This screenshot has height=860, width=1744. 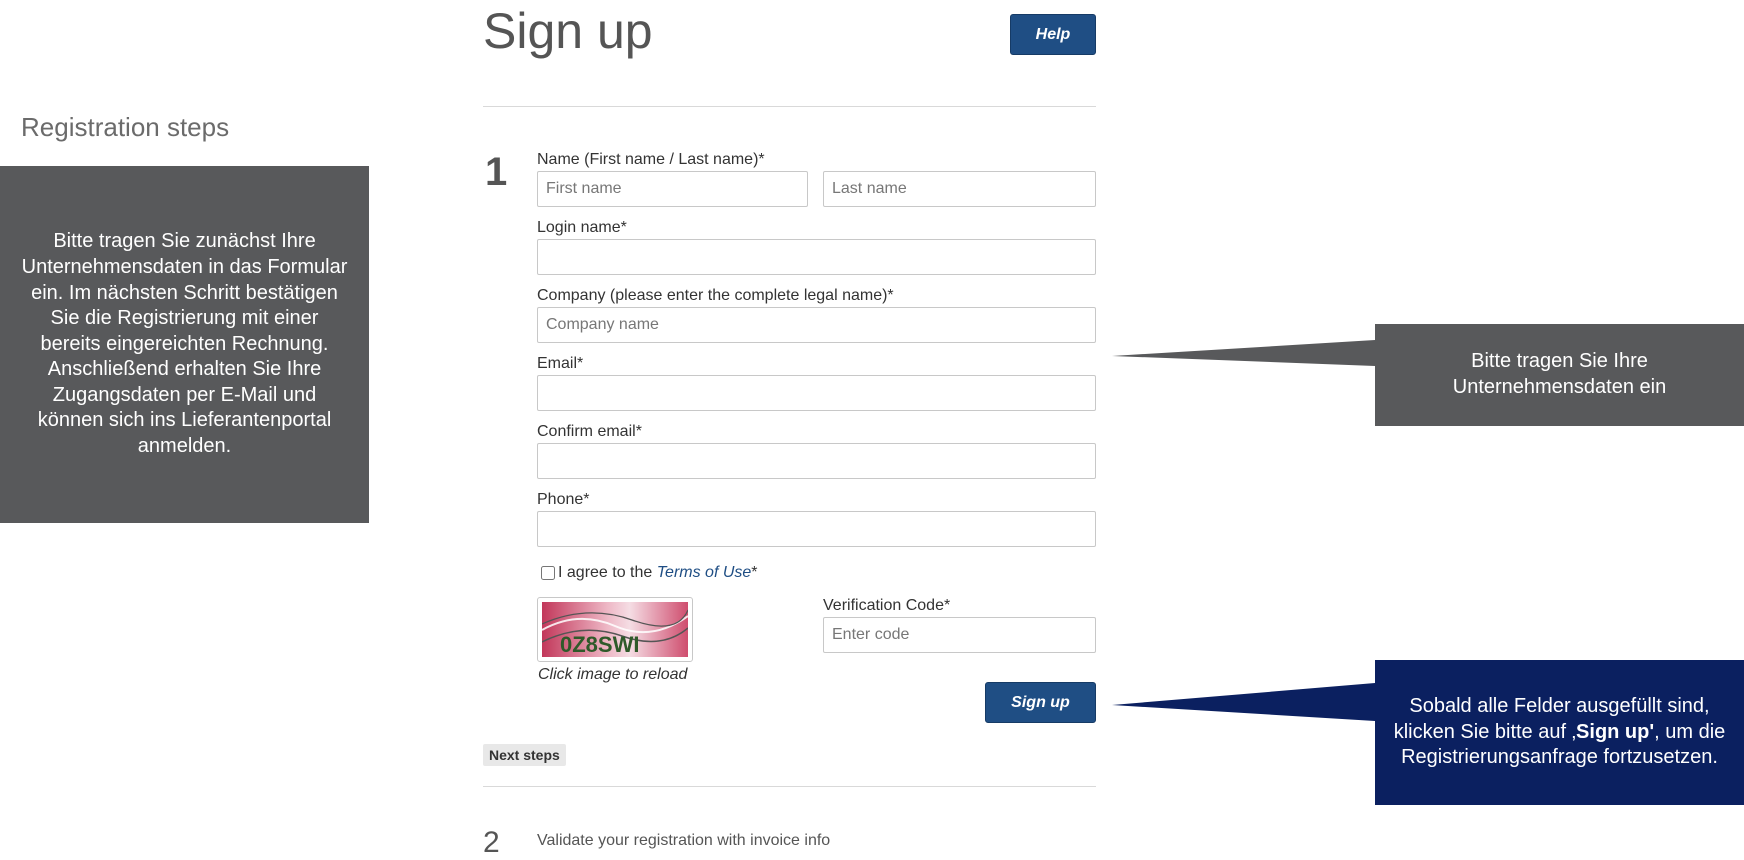 I want to click on signup-callout-pointer, so click(x=1243, y=702).